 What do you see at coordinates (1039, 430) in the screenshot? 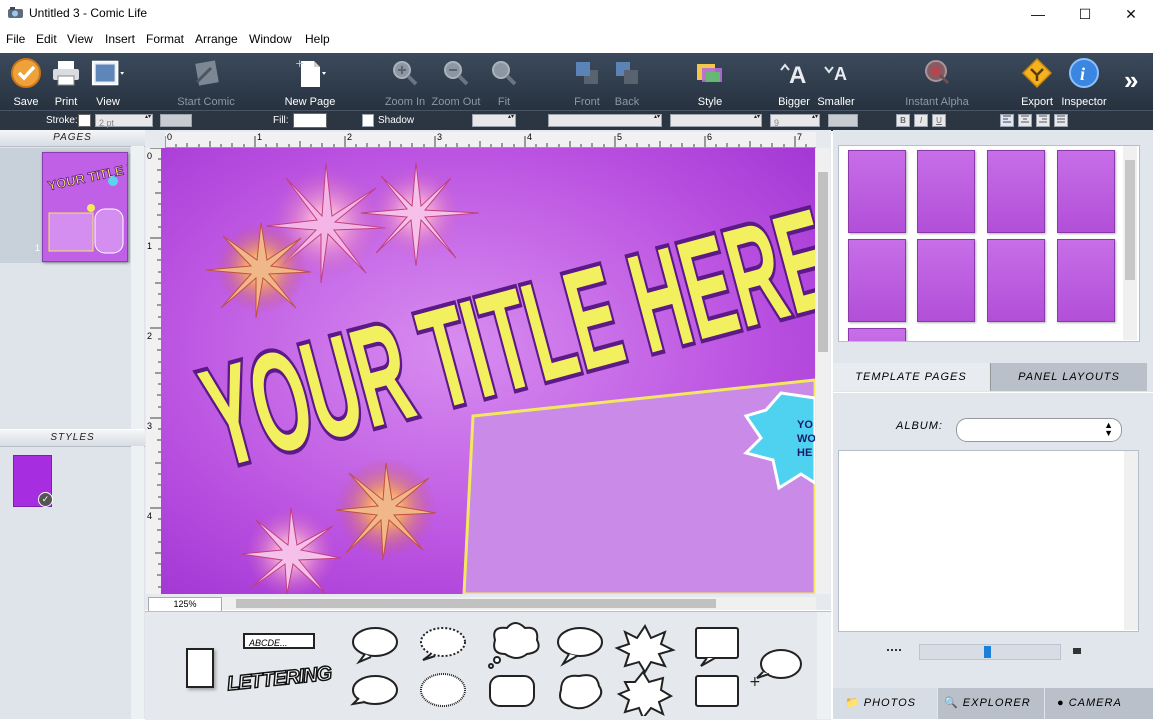
I see `album-select: ▲ ▼` at bounding box center [1039, 430].